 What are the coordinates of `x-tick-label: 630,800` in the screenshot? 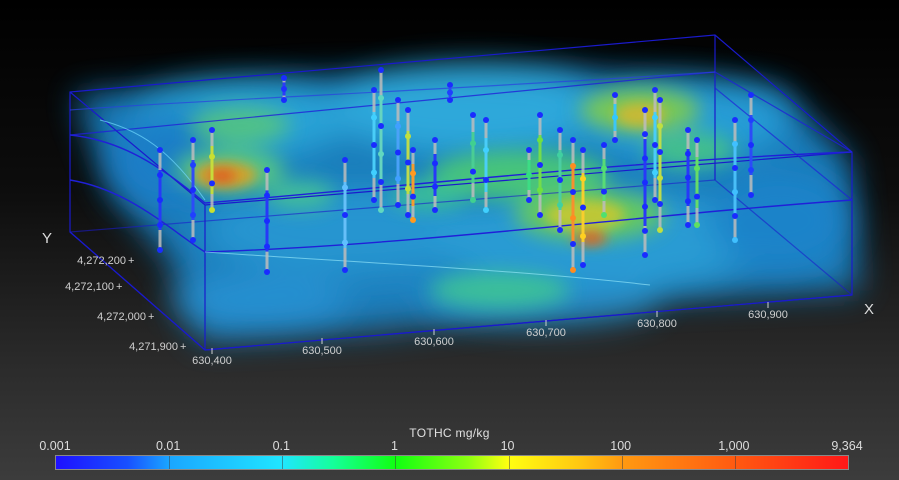 It's located at (657, 324).